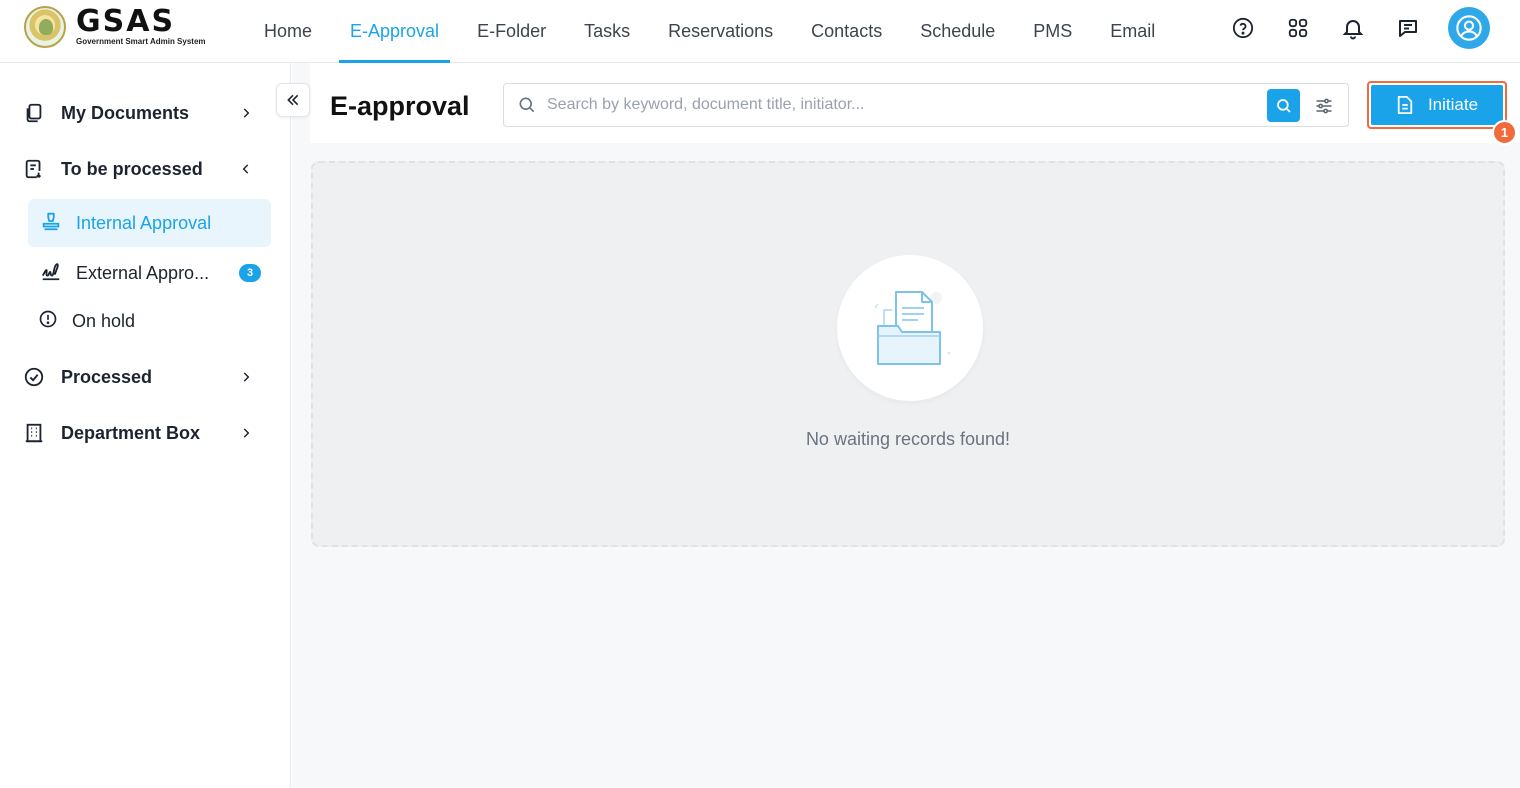 Image resolution: width=1520 pixels, height=788 pixels. What do you see at coordinates (125, 112) in the screenshot?
I see `sidebar-item-label: My Documents` at bounding box center [125, 112].